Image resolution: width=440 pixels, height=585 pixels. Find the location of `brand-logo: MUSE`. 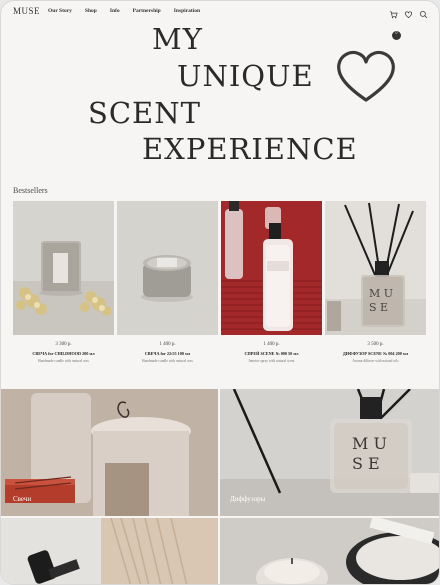

brand-logo: MUSE is located at coordinates (26, 11).